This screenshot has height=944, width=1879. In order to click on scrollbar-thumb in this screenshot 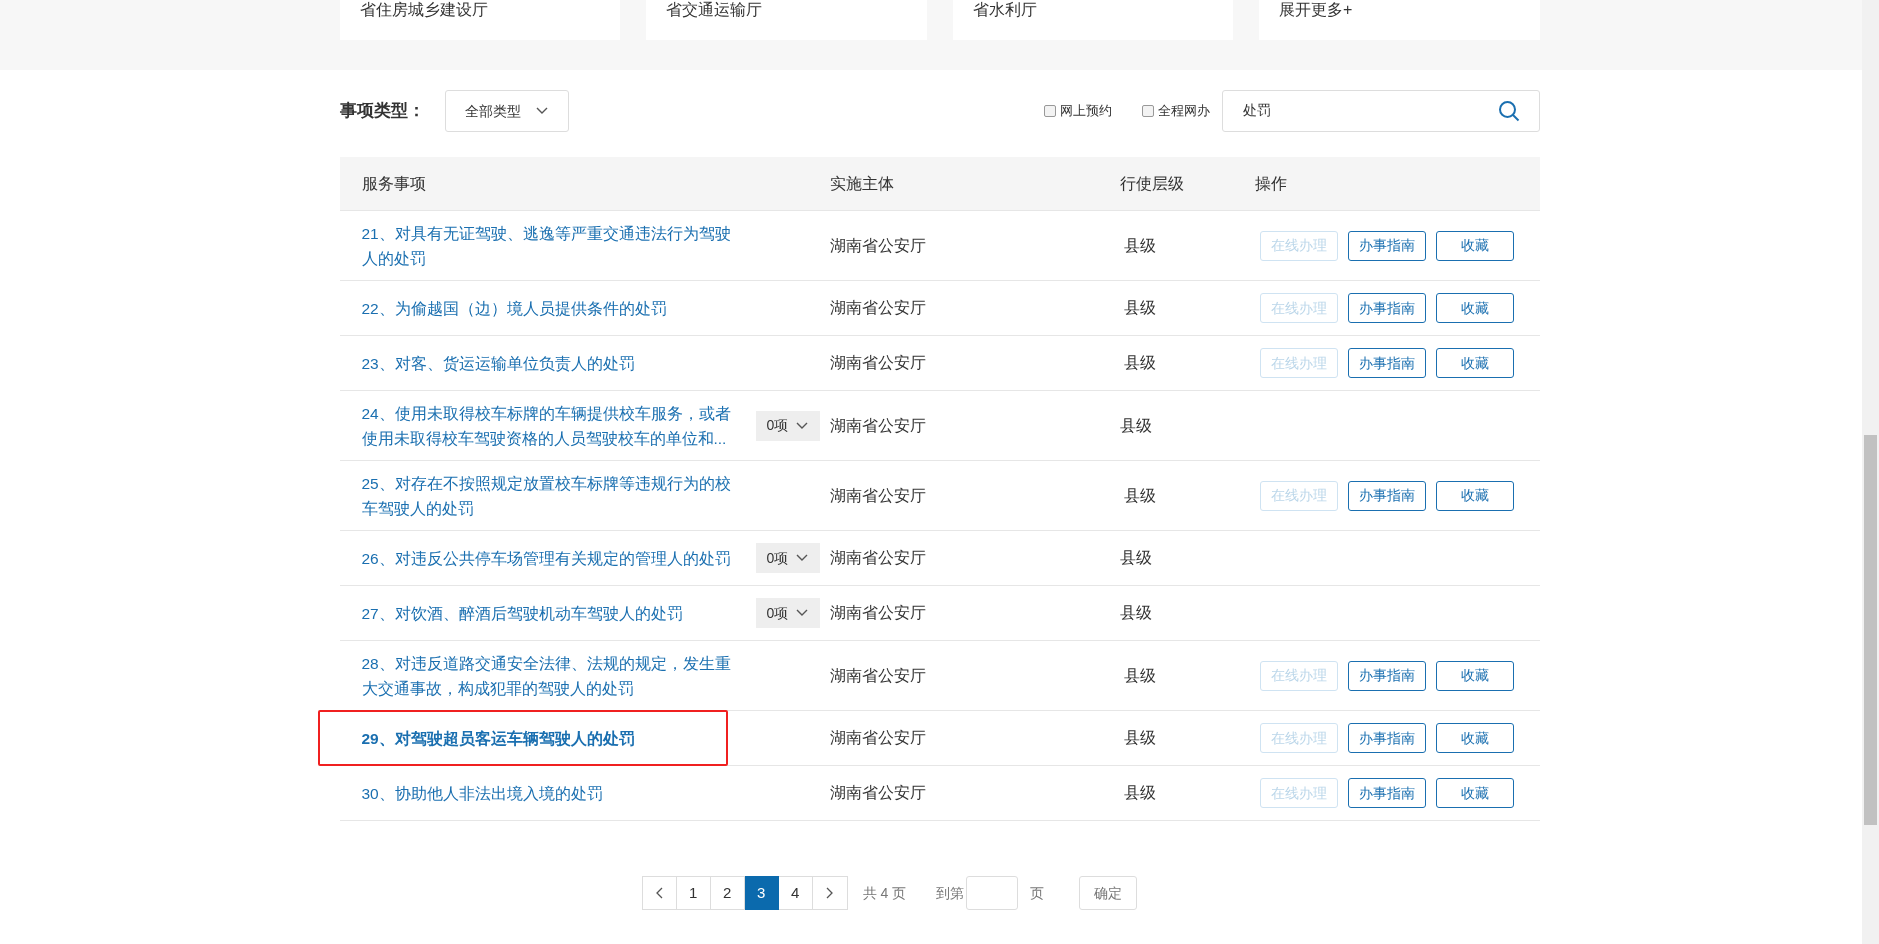, I will do `click(1870, 630)`.